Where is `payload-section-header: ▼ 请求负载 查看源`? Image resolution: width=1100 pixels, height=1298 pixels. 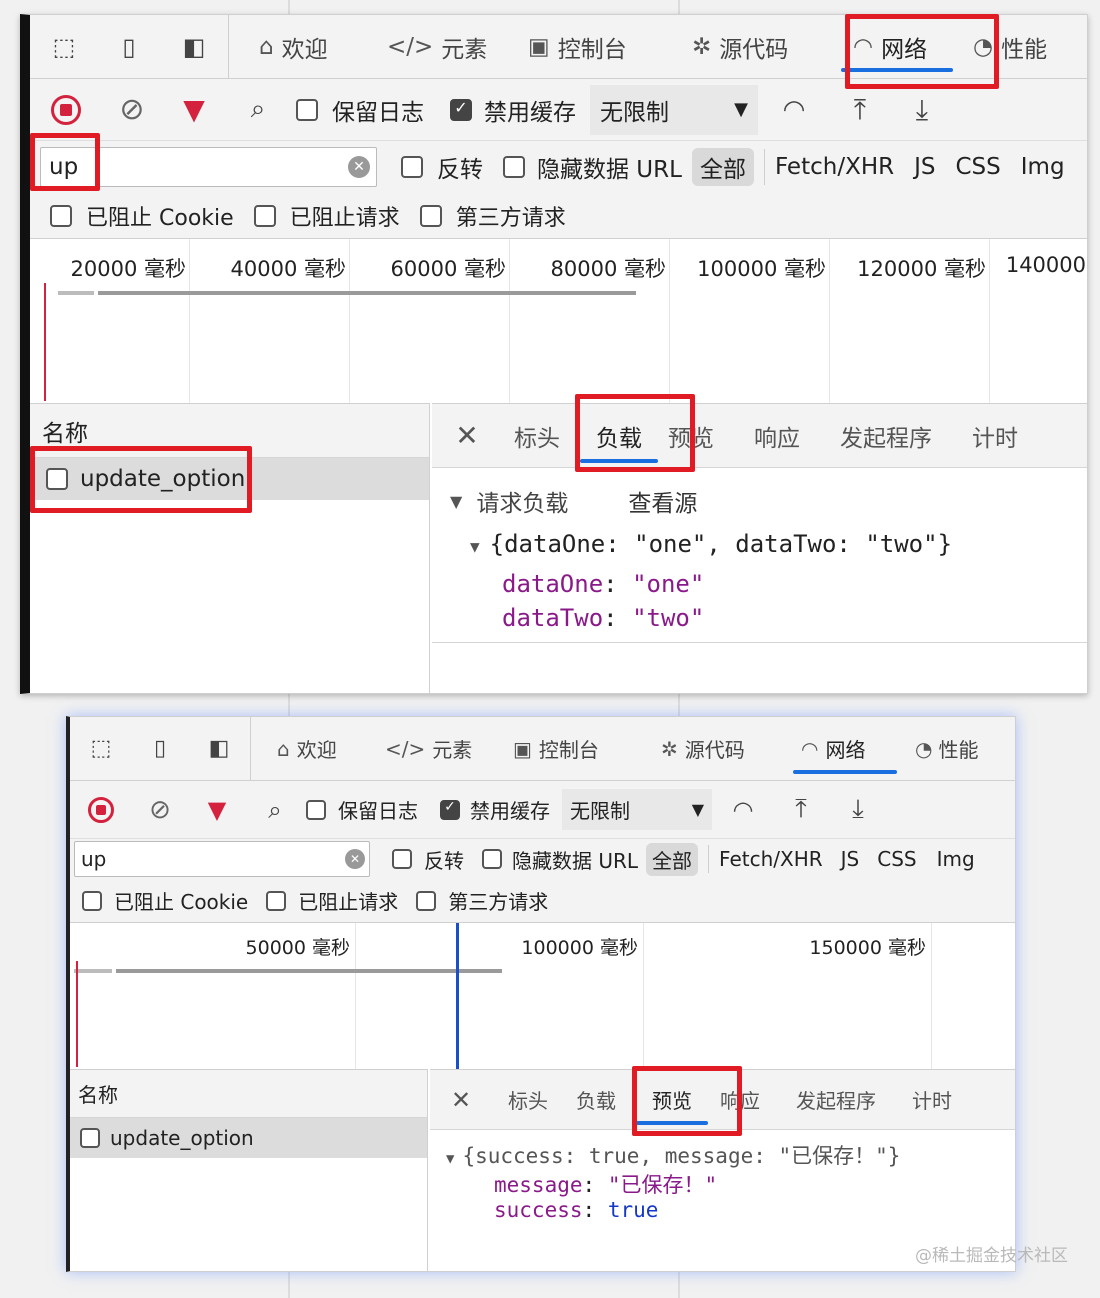 payload-section-header: ▼ 请求负载 查看源 is located at coordinates (573, 501).